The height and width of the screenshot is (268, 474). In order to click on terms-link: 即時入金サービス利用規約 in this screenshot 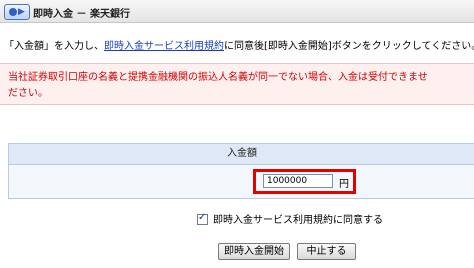, I will do `click(164, 46)`.